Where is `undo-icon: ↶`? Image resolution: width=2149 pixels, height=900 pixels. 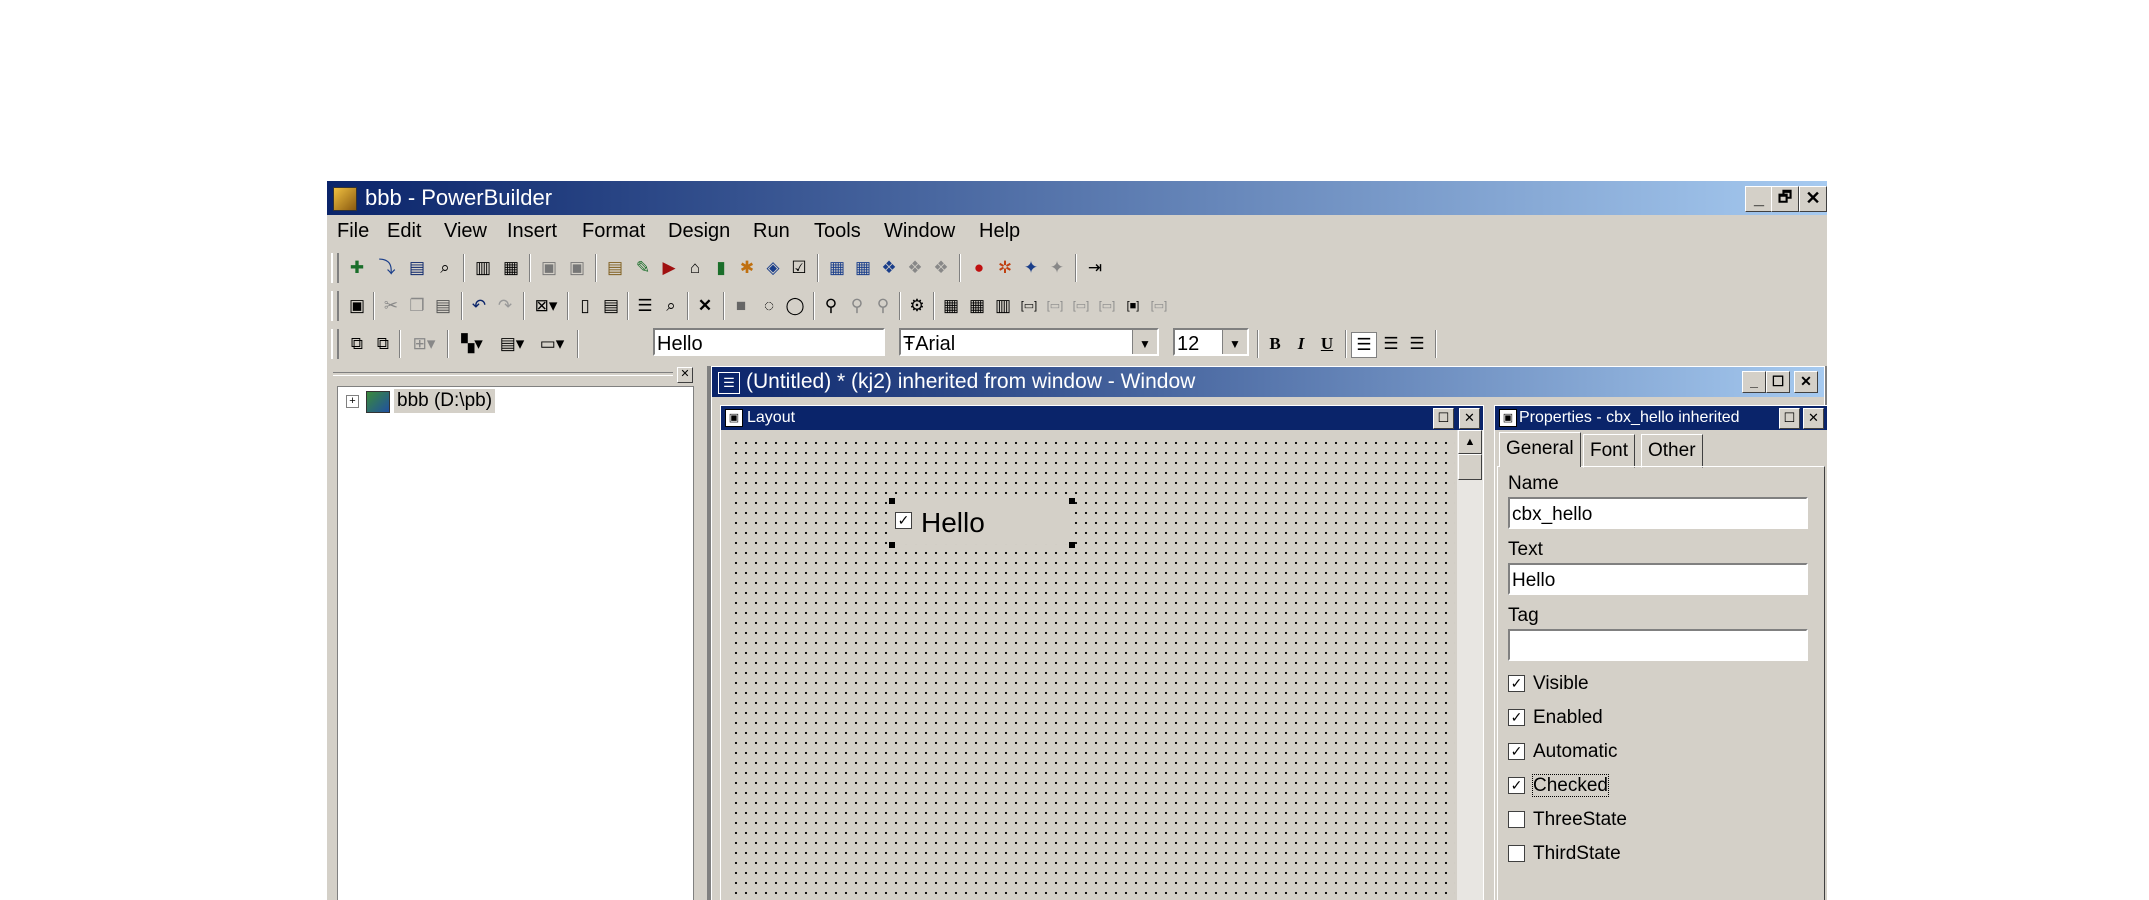 undo-icon: ↶ is located at coordinates (479, 306).